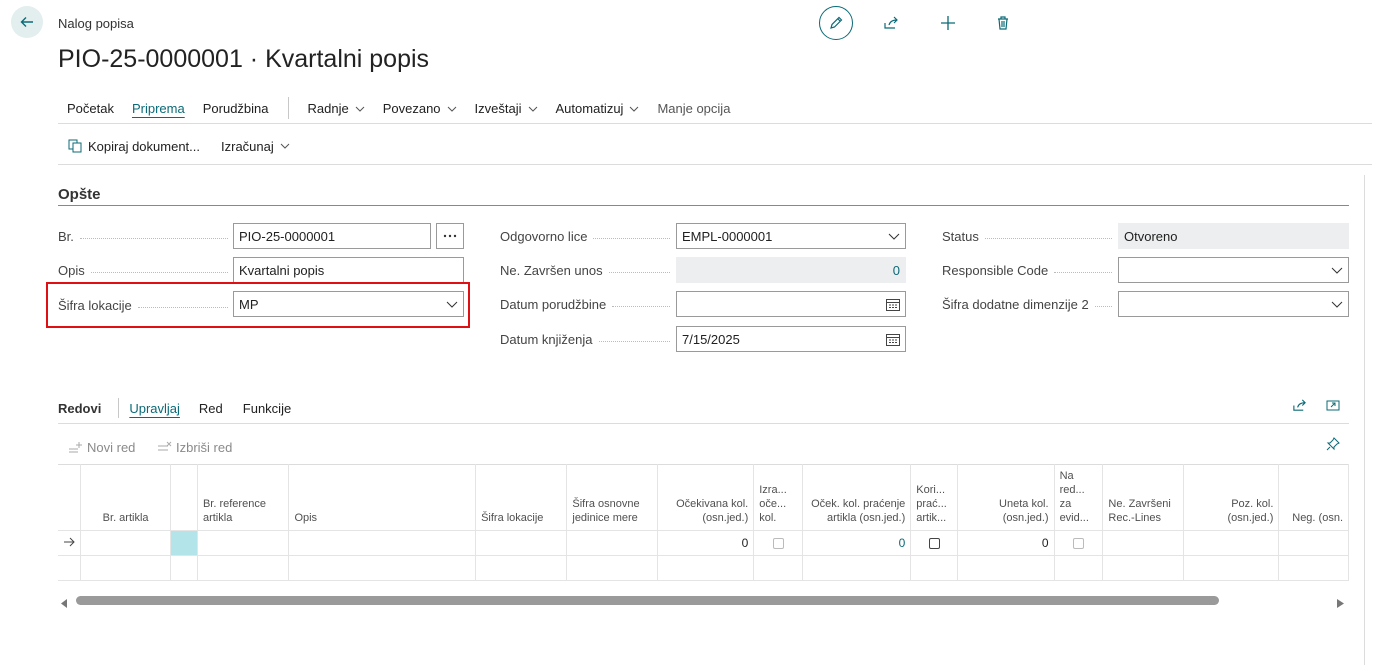 The image size is (1373, 665). Describe the element at coordinates (154, 408) in the screenshot. I see `tab-manage: Upravljaj` at that location.